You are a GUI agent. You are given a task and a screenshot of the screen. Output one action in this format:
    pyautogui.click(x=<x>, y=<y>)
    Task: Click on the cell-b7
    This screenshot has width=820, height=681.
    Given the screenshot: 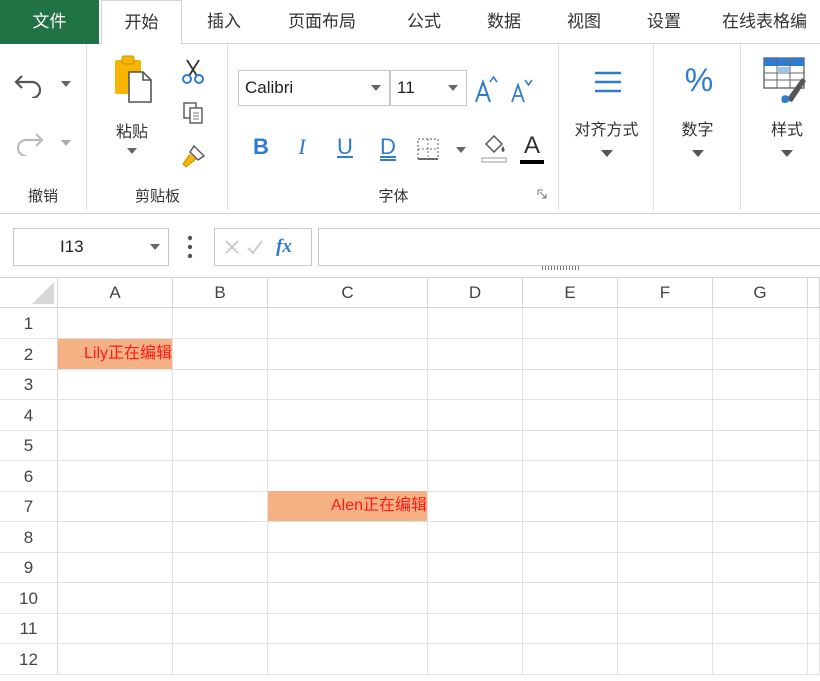 What is the action you would take?
    pyautogui.click(x=220, y=506)
    